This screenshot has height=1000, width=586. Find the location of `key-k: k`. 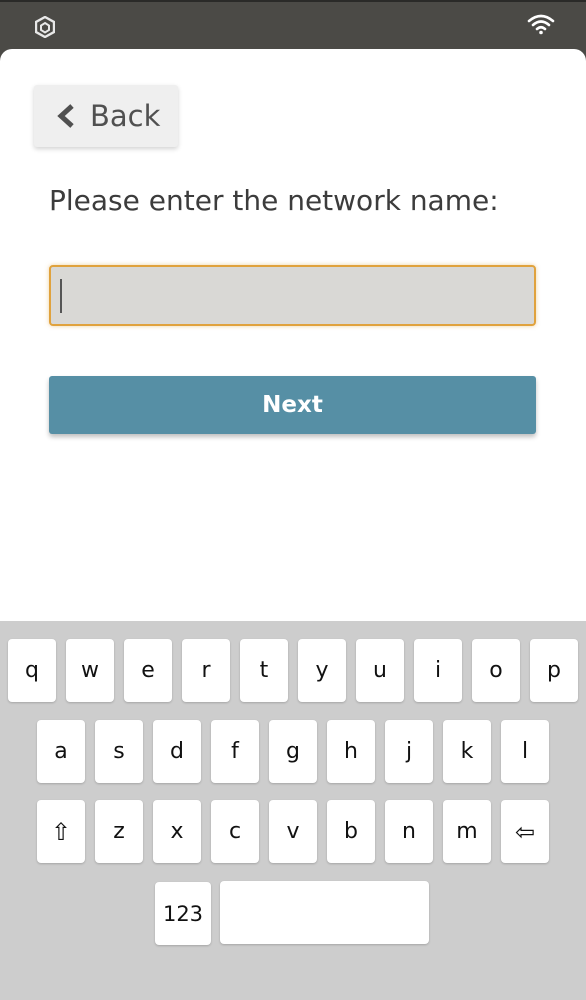

key-k: k is located at coordinates (467, 751).